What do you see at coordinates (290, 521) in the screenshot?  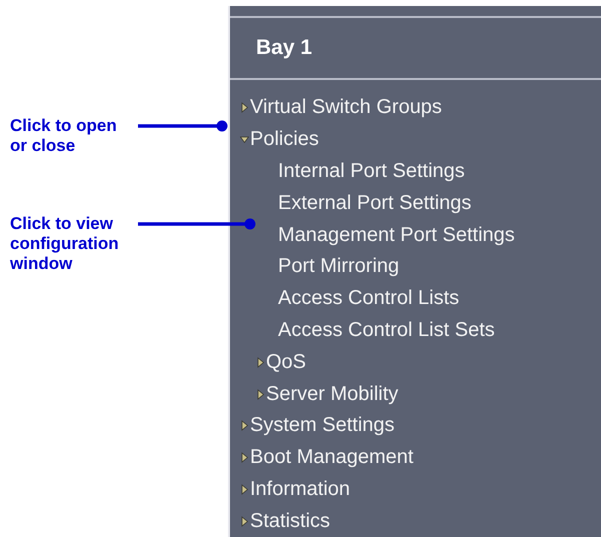 I see `tree-item: Statistics` at bounding box center [290, 521].